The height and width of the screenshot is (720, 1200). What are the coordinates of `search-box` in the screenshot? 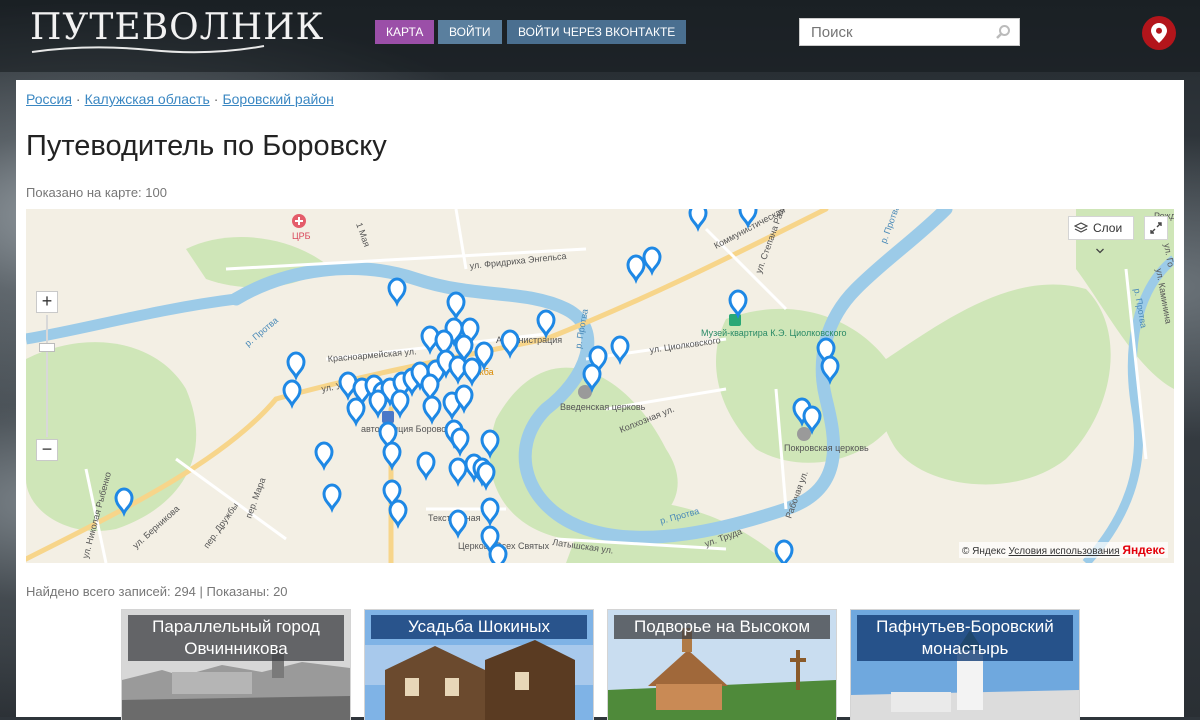 It's located at (909, 32).